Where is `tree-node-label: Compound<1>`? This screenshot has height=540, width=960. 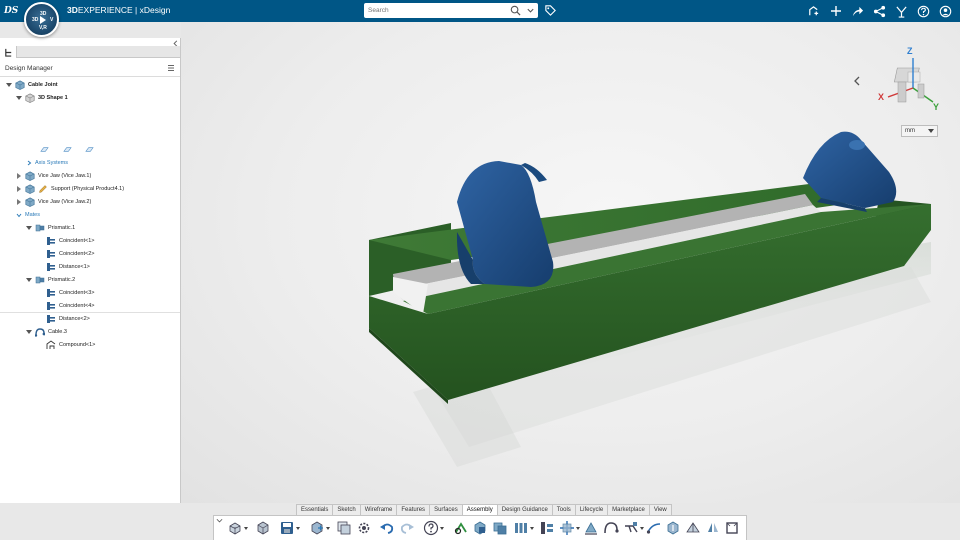
tree-node-label: Compound<1> is located at coordinates (77, 344).